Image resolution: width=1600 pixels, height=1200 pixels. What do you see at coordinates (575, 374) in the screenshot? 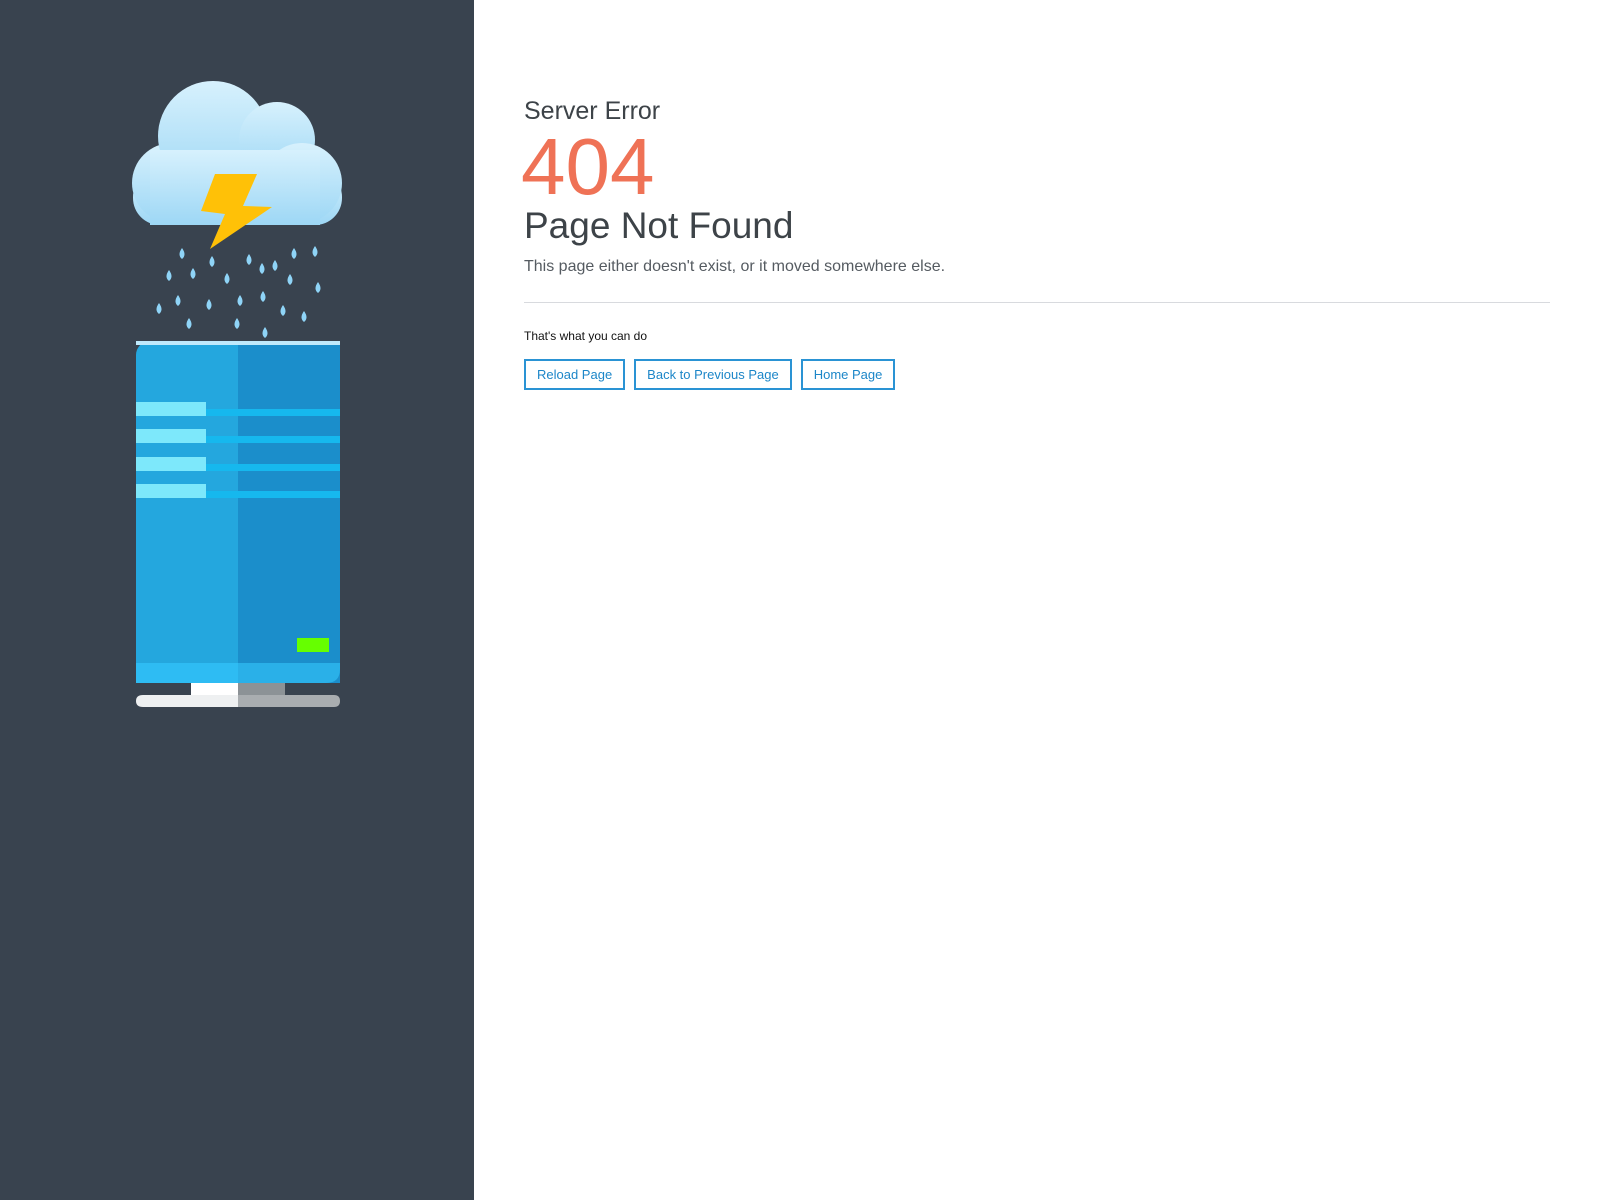
I see `reload-page-button: Reload Page` at bounding box center [575, 374].